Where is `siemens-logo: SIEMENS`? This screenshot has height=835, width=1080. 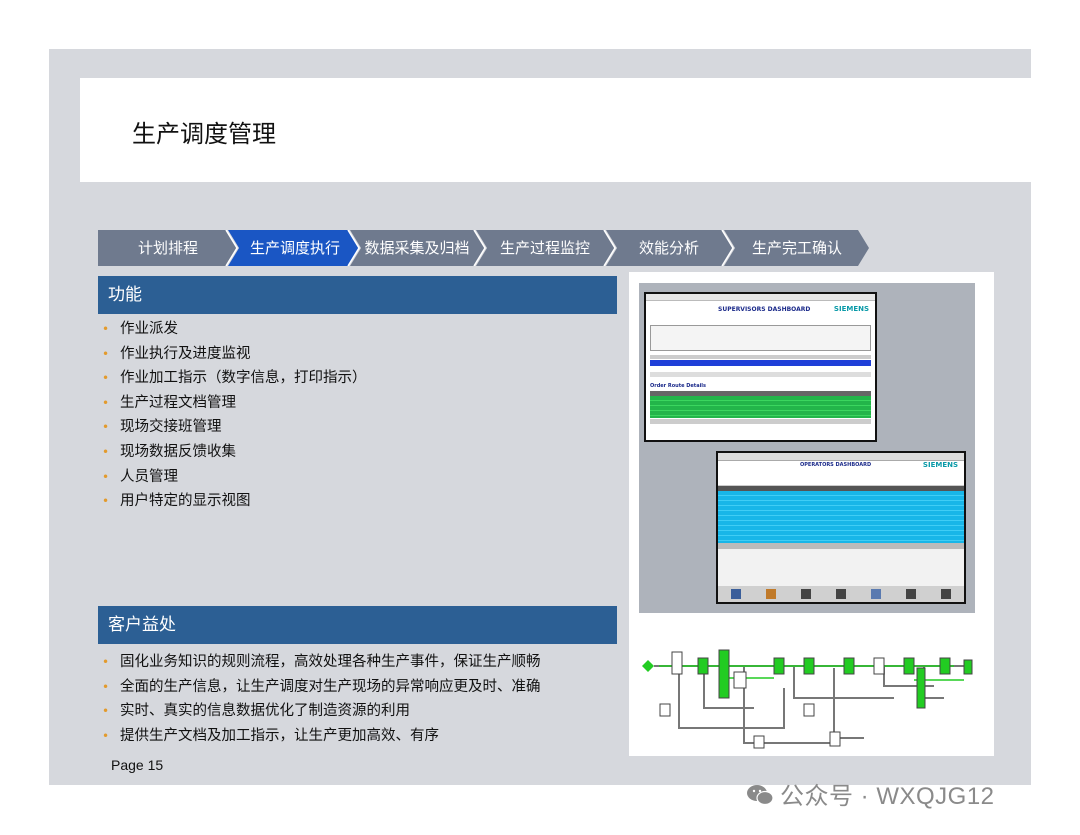 siemens-logo: SIEMENS is located at coordinates (851, 309).